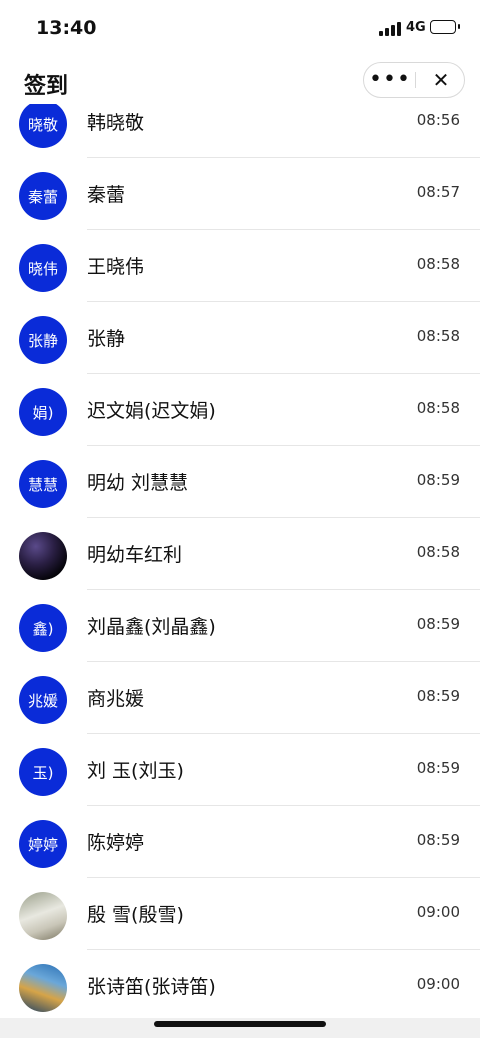 This screenshot has height=1038, width=480. Describe the element at coordinates (43, 700) in the screenshot. I see `avatar: 兆媛` at that location.